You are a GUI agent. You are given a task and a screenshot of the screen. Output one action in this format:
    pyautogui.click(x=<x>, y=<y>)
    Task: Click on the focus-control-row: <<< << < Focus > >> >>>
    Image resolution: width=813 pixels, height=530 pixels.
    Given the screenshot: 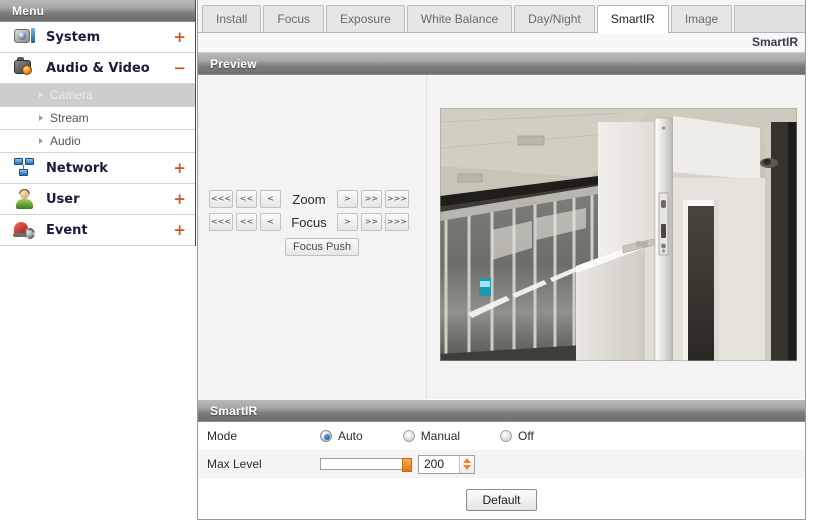 What is the action you would take?
    pyautogui.click(x=309, y=222)
    